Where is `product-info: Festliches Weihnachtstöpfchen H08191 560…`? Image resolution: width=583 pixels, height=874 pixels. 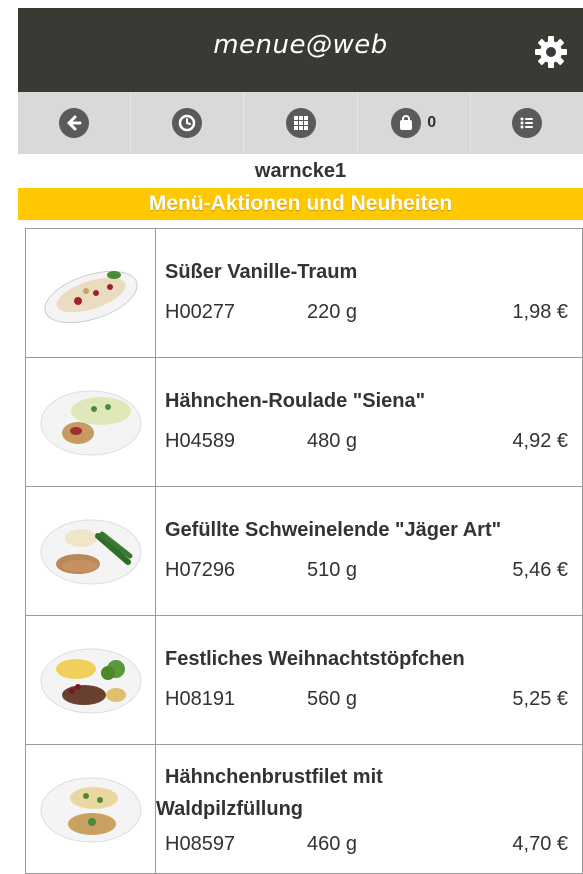 product-info: Festliches Weihnachtstöpfchen H08191 560… is located at coordinates (369, 680).